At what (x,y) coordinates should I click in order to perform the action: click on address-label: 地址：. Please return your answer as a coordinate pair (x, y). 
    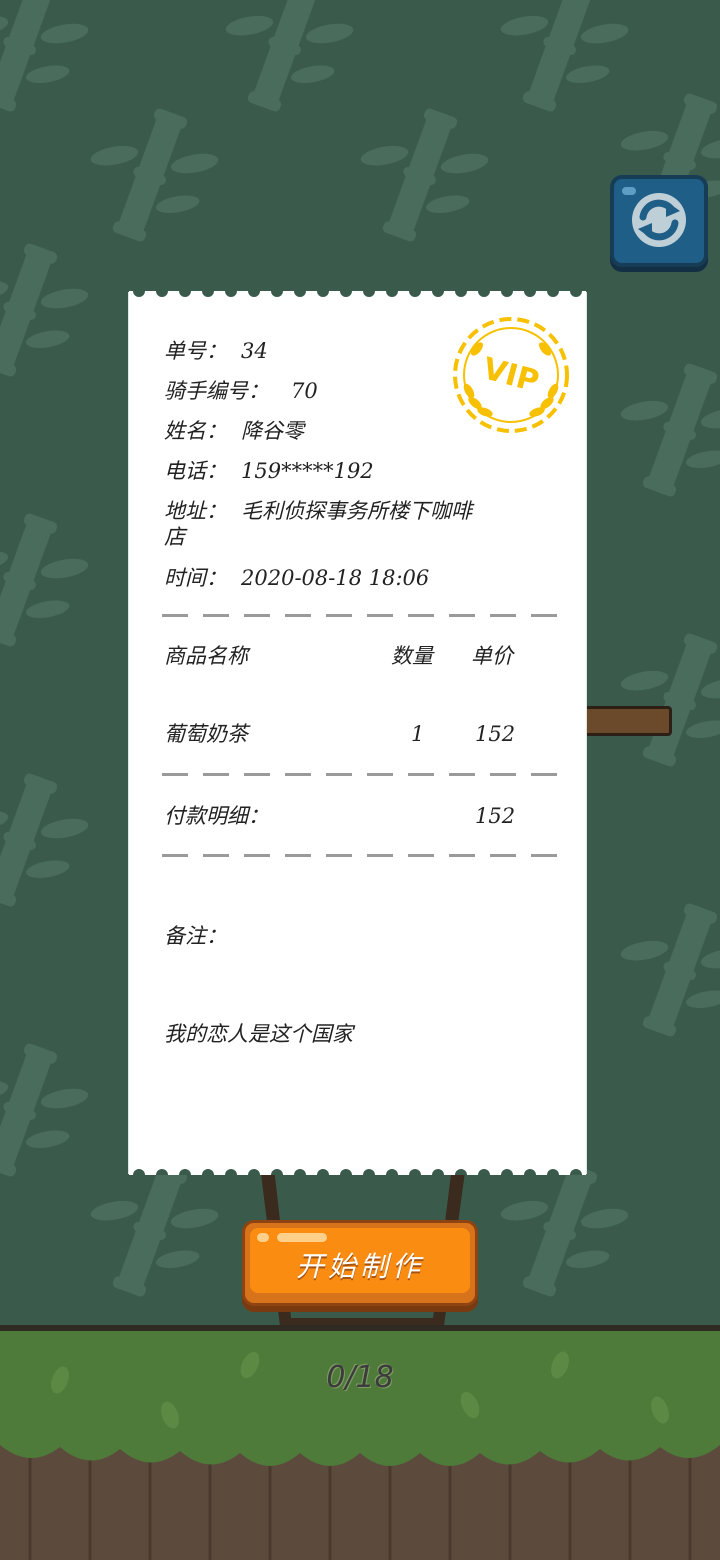
    Looking at the image, I should click on (195, 511).